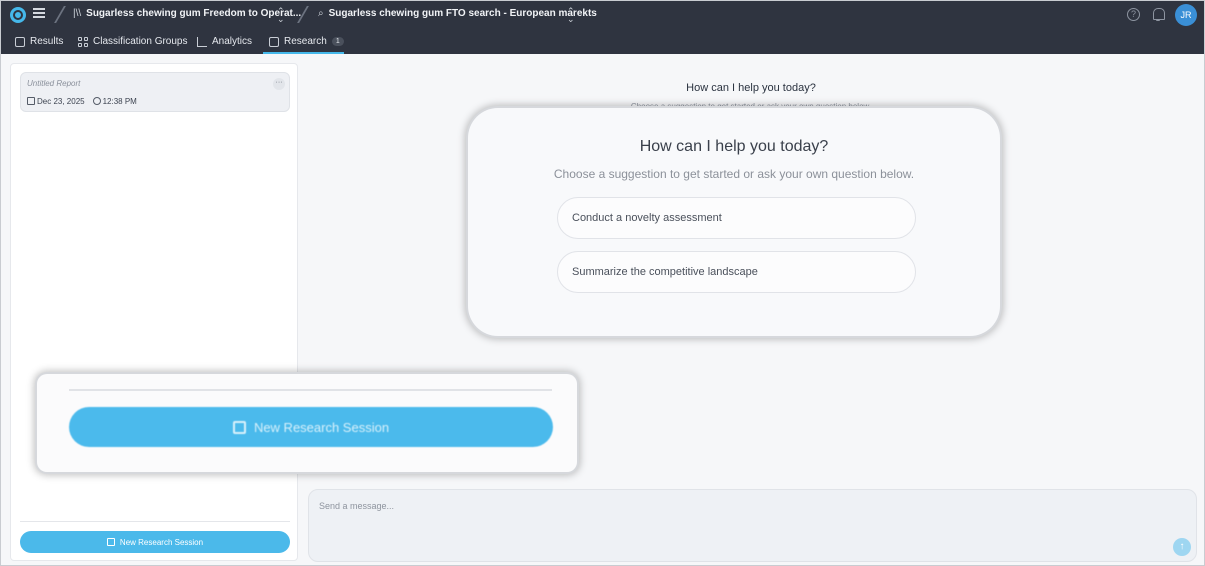 The height and width of the screenshot is (566, 1205). What do you see at coordinates (736, 272) in the screenshot?
I see `suggestion-competitive-landscape: Summarize the competitive landscape` at bounding box center [736, 272].